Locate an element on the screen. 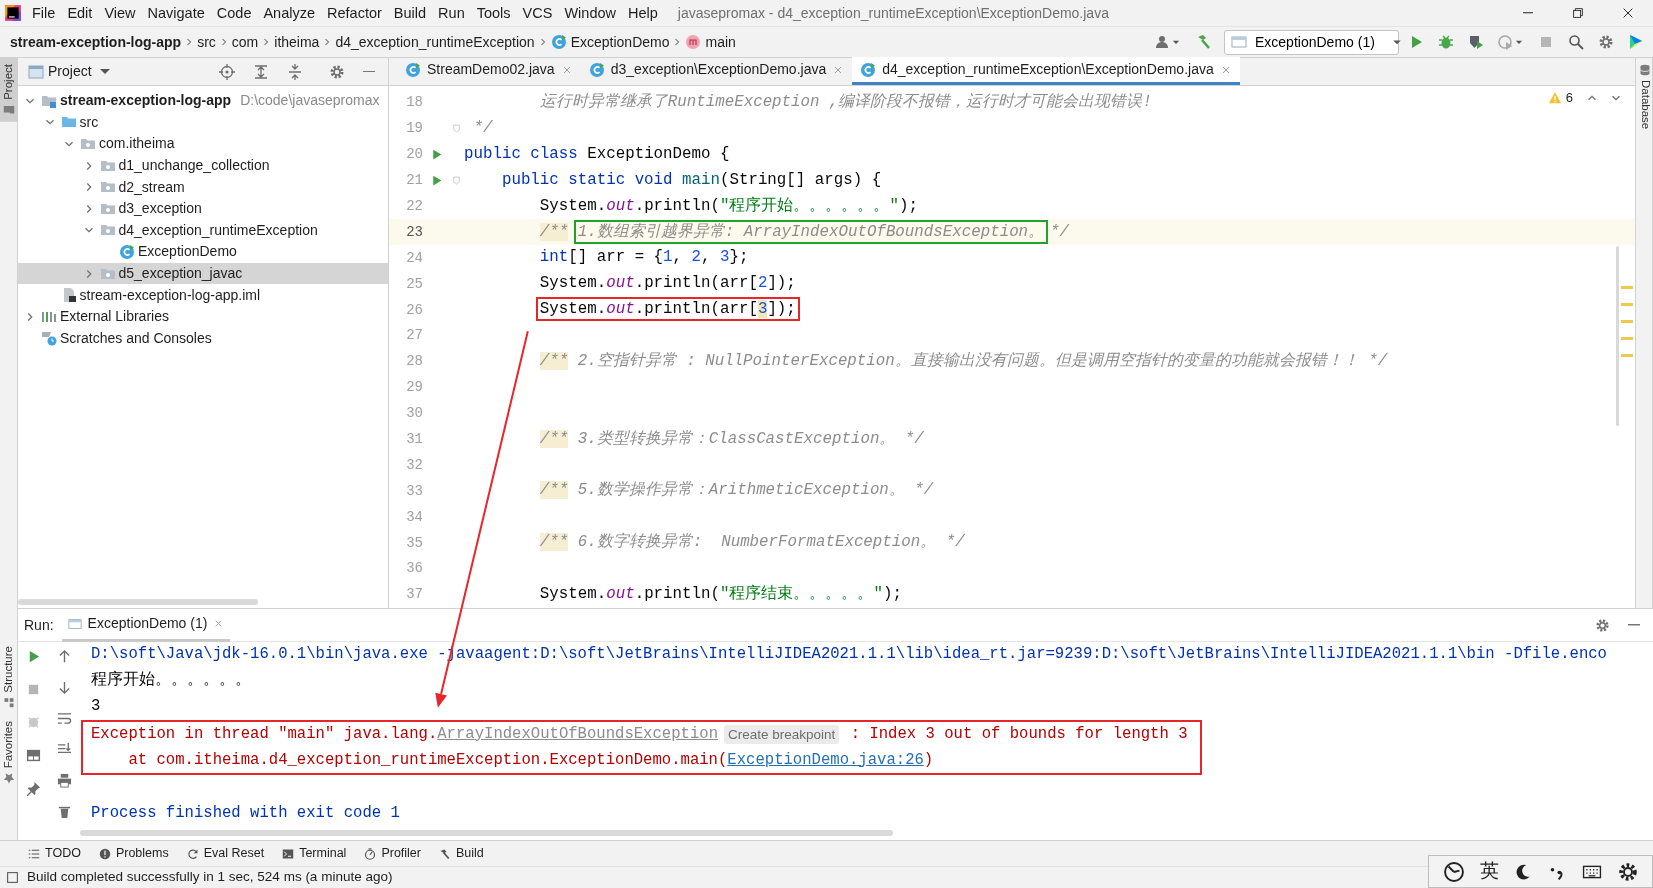 This screenshot has height=888, width=1653. menu-item: VCS is located at coordinates (537, 13).